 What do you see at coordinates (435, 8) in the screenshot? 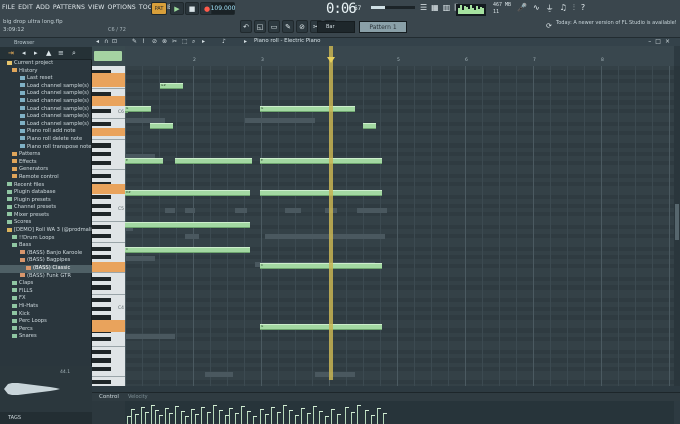
I see `piano-roll-icon: ▦` at bounding box center [435, 8].